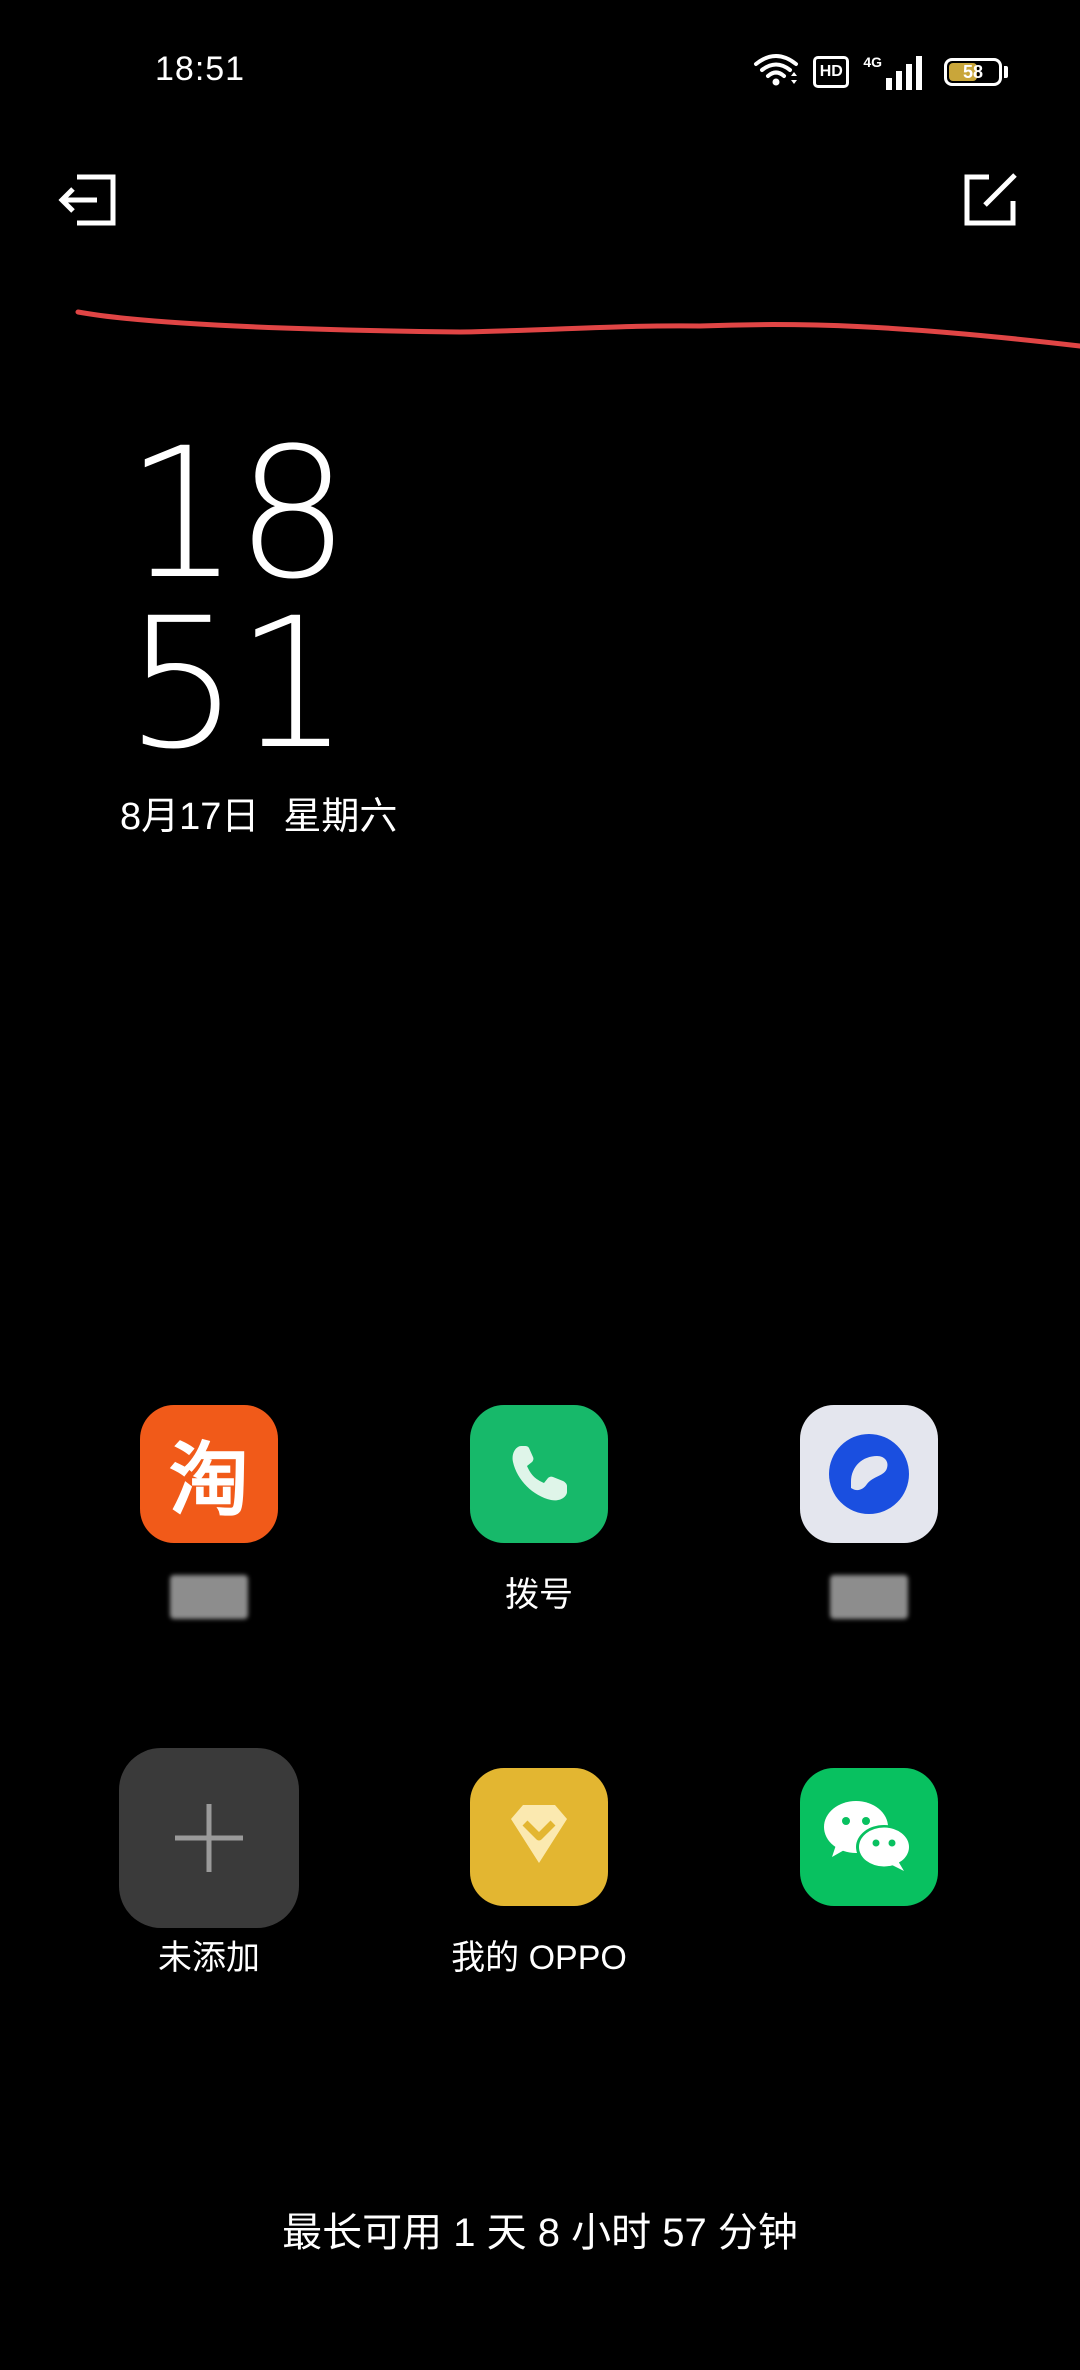 This screenshot has height=2370, width=1080. I want to click on circle-app-icon, so click(869, 1474).